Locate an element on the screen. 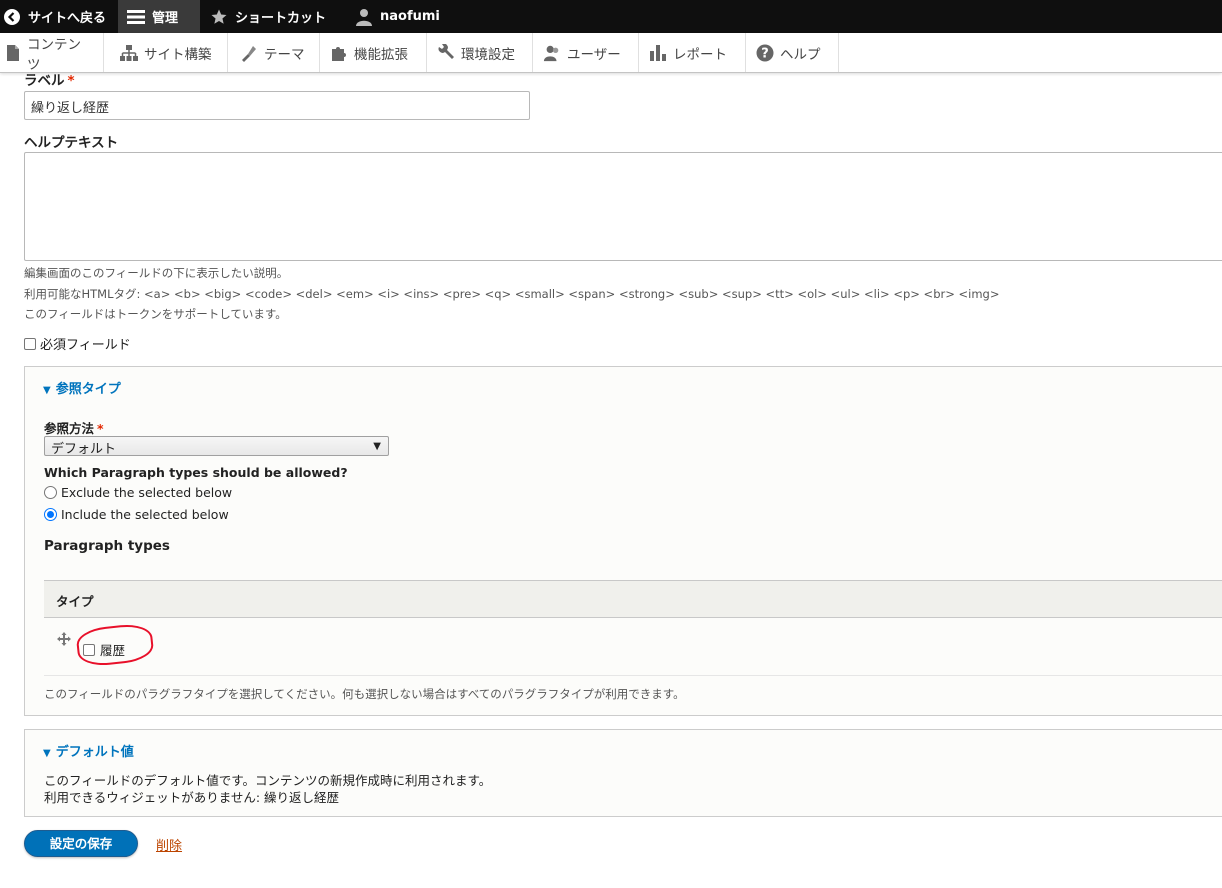  bar-chart-icon is located at coordinates (658, 53).